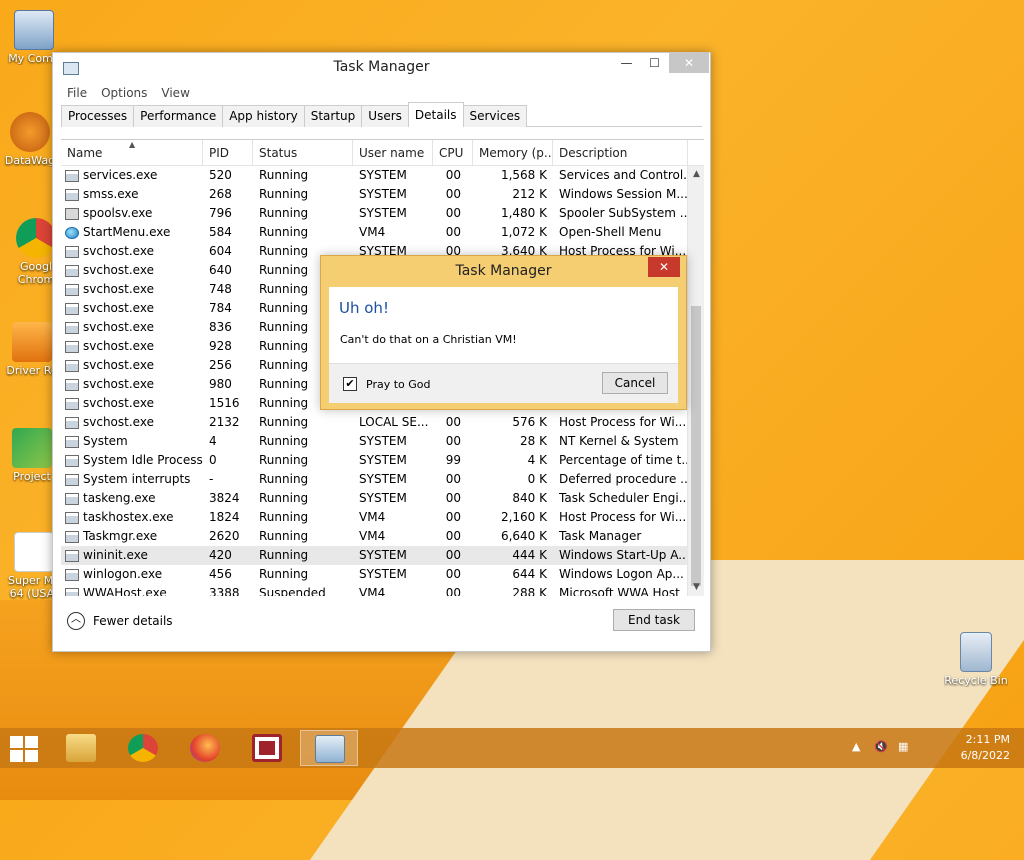 The width and height of the screenshot is (1024, 860). Describe the element at coordinates (381, 93) in the screenshot. I see `menu-bar: File Options View` at that location.